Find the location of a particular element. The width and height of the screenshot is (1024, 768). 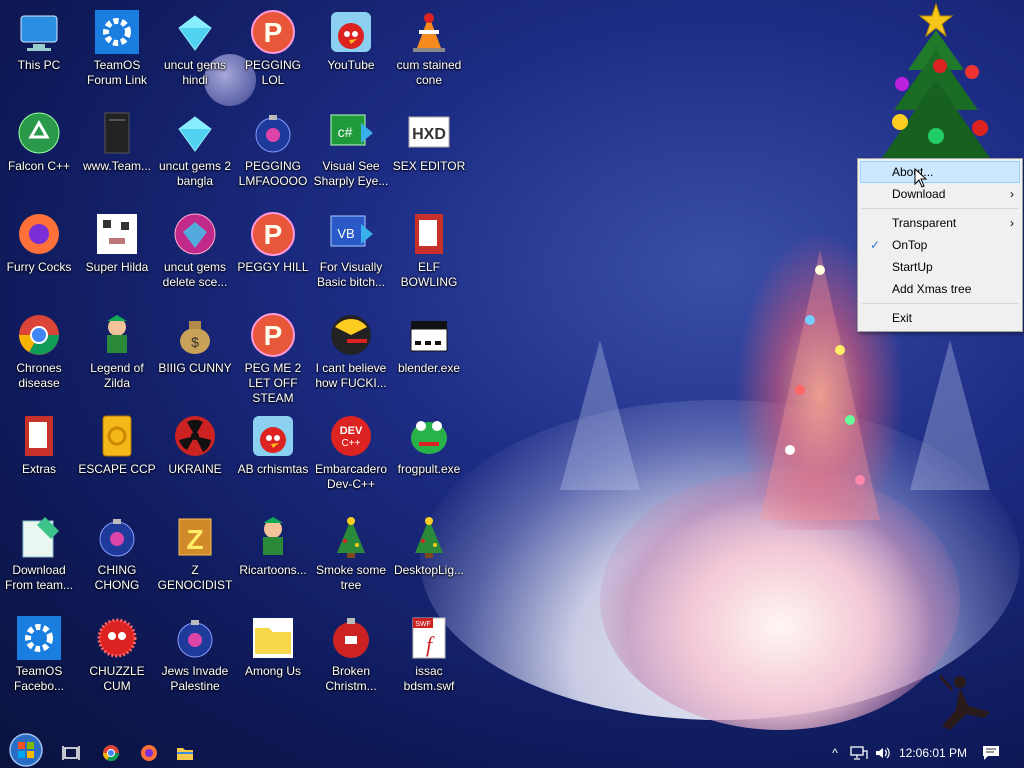

desktop-icon: Among Us is located at coordinates (273, 642).